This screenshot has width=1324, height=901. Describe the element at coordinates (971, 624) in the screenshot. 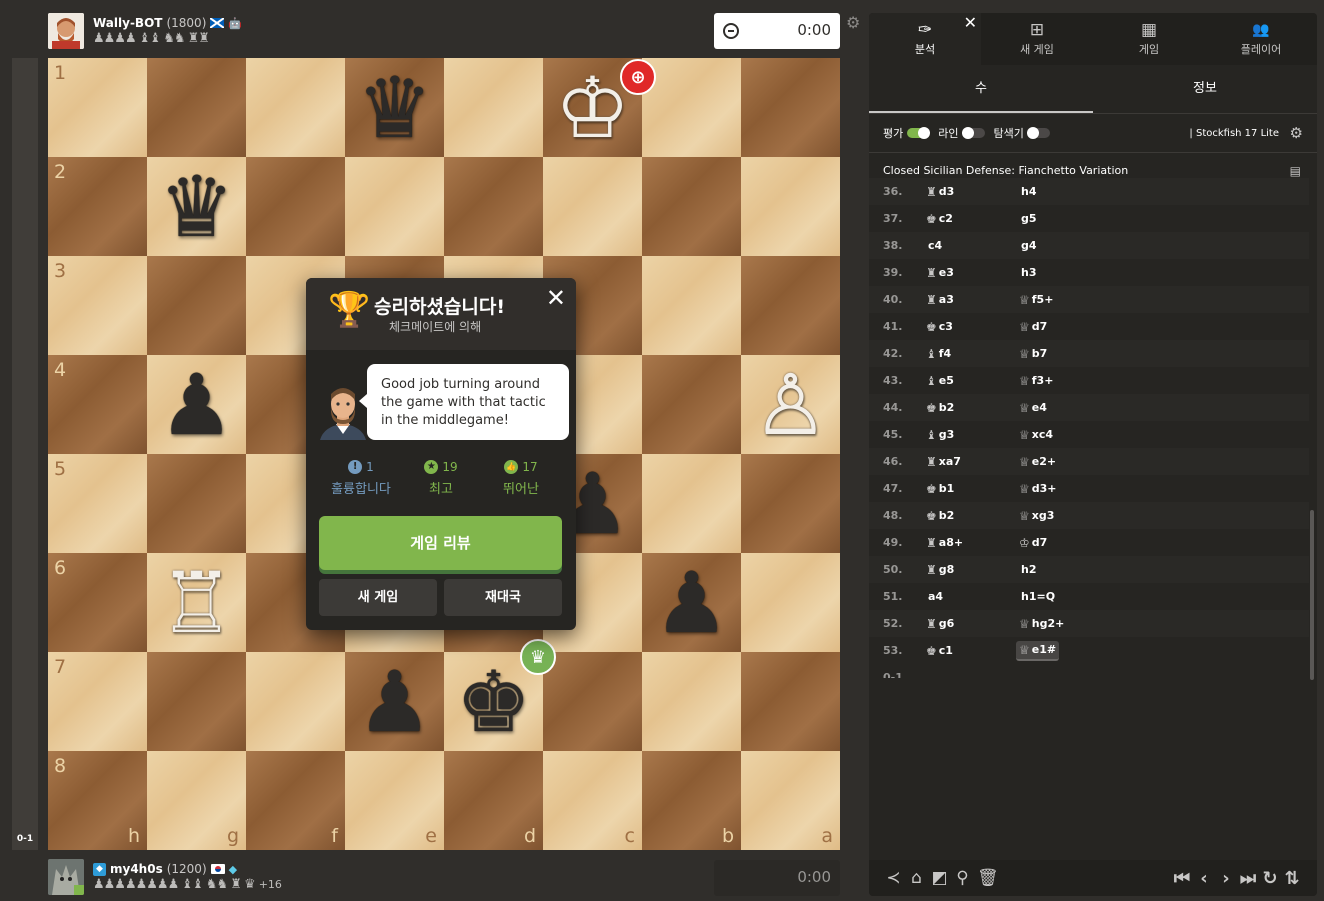

I see `white-move: ♜ g6` at that location.